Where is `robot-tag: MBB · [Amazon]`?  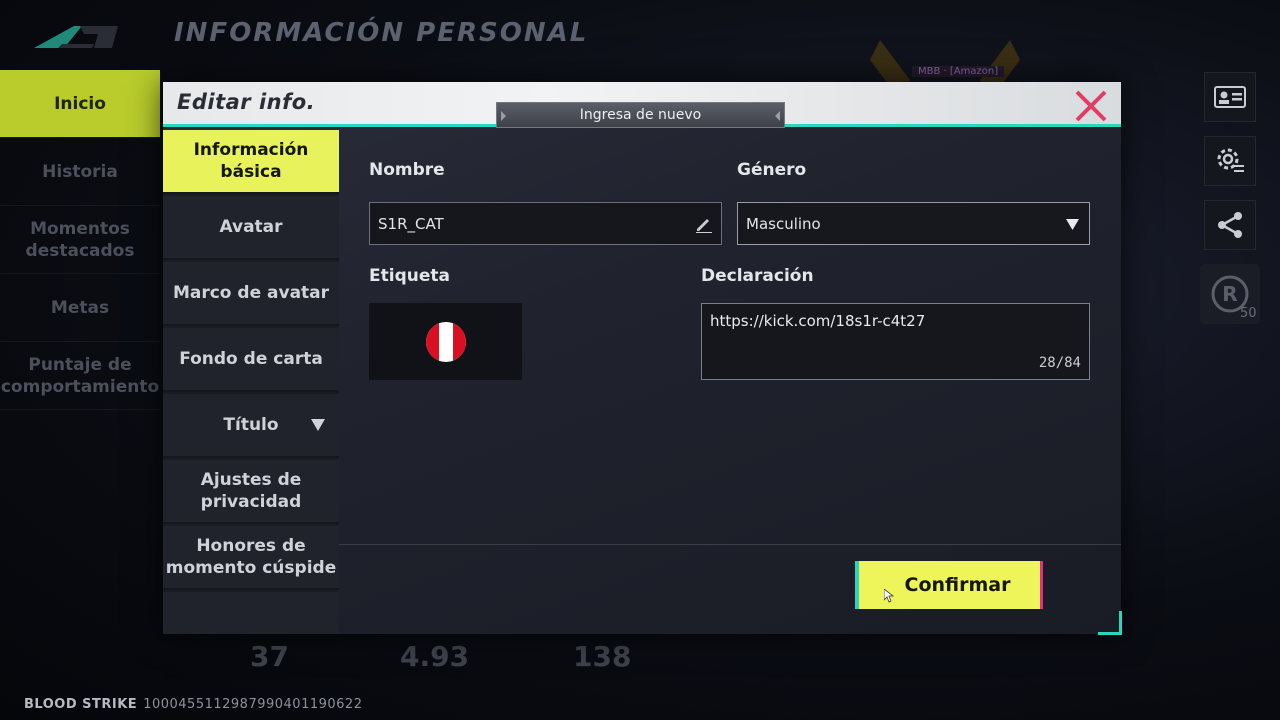 robot-tag: MBB · [Amazon] is located at coordinates (958, 71).